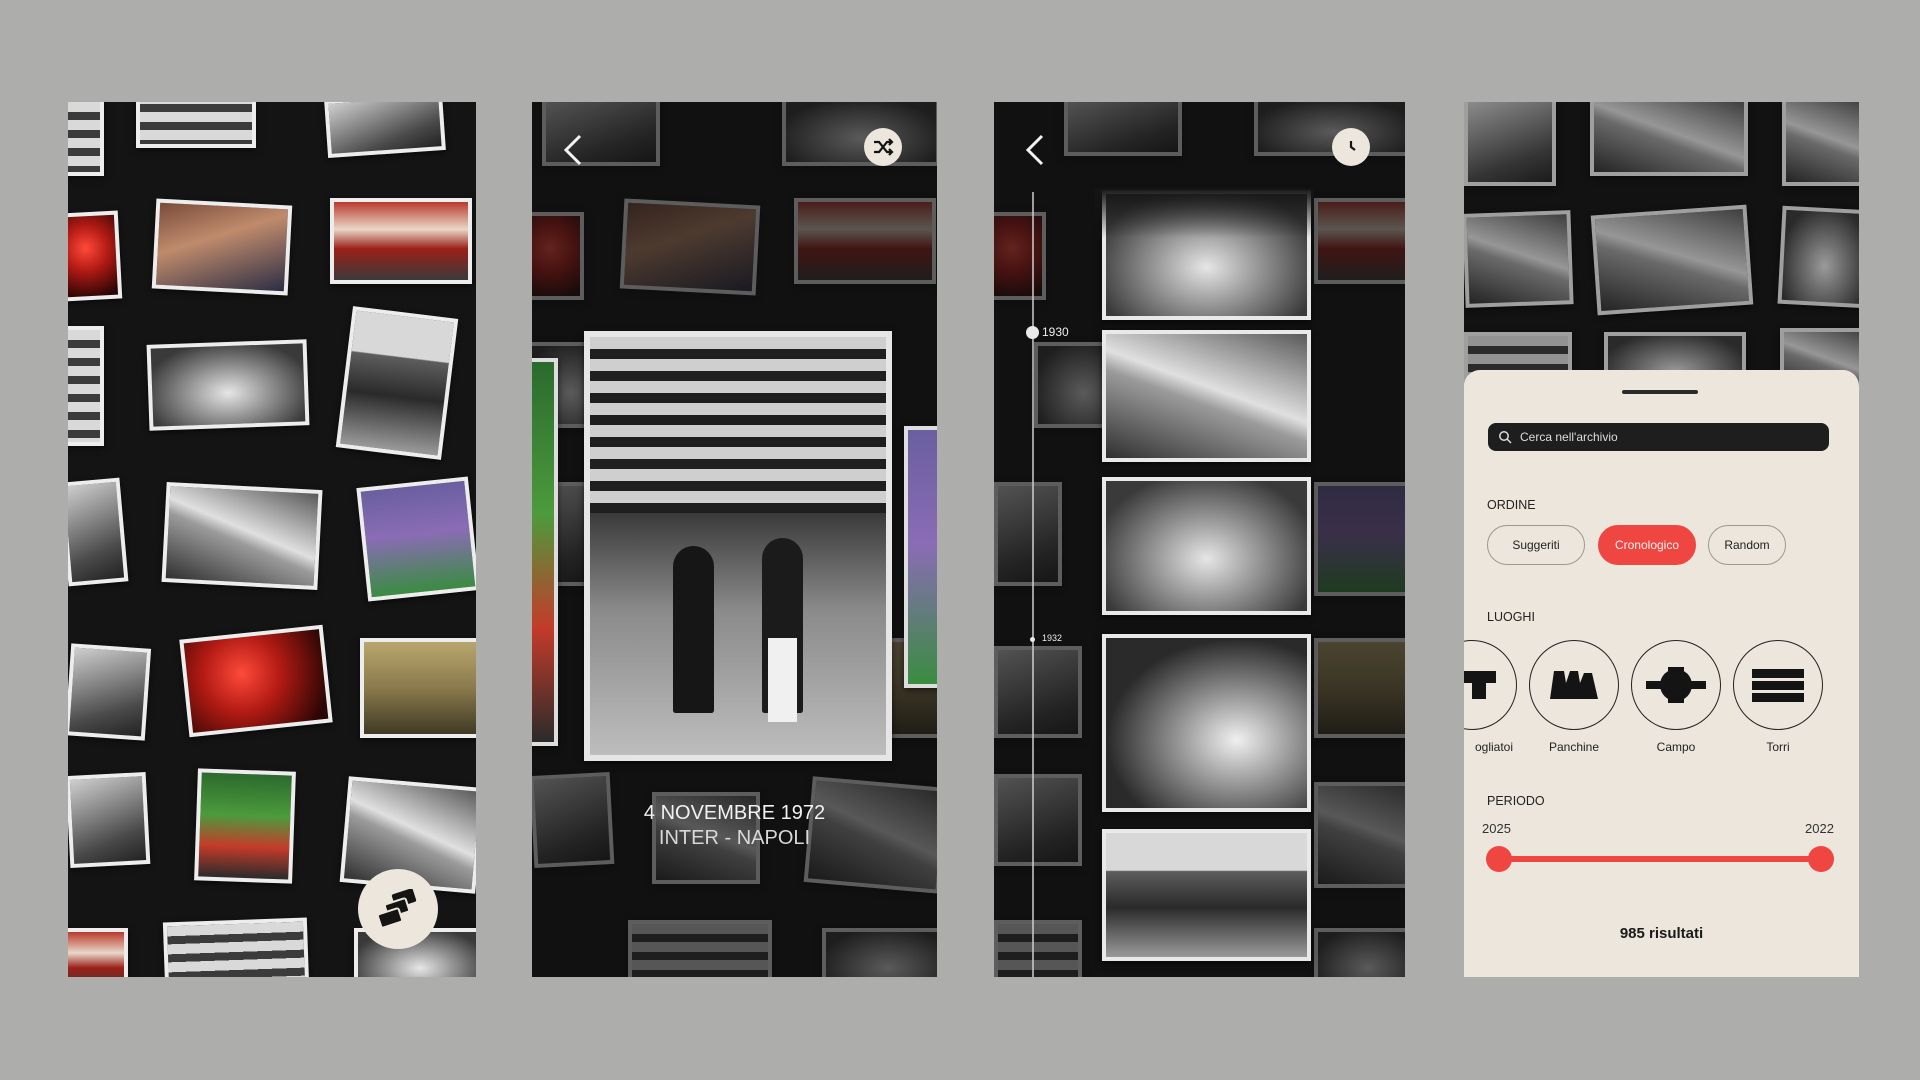  Describe the element at coordinates (1747, 545) in the screenshot. I see `chip-random: Random` at that location.